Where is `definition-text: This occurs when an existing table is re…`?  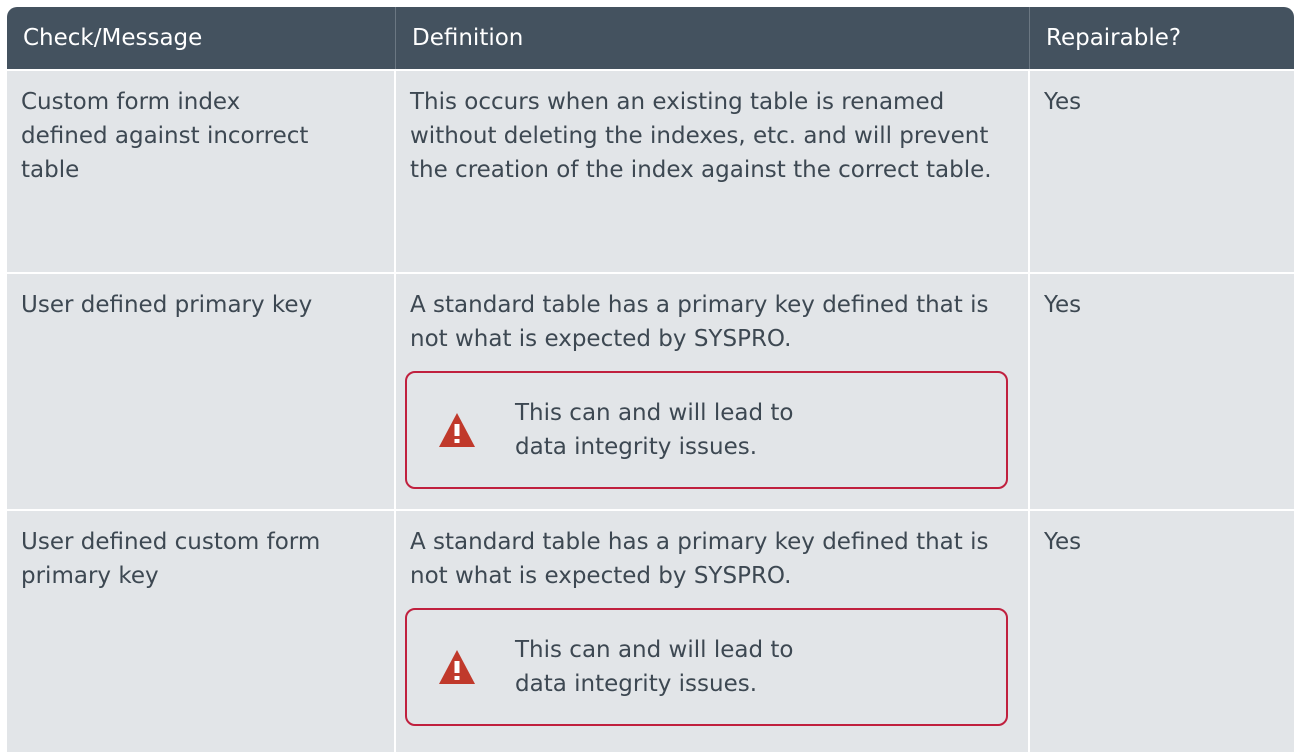 definition-text: This occurs when an existing table is re… is located at coordinates (701, 136).